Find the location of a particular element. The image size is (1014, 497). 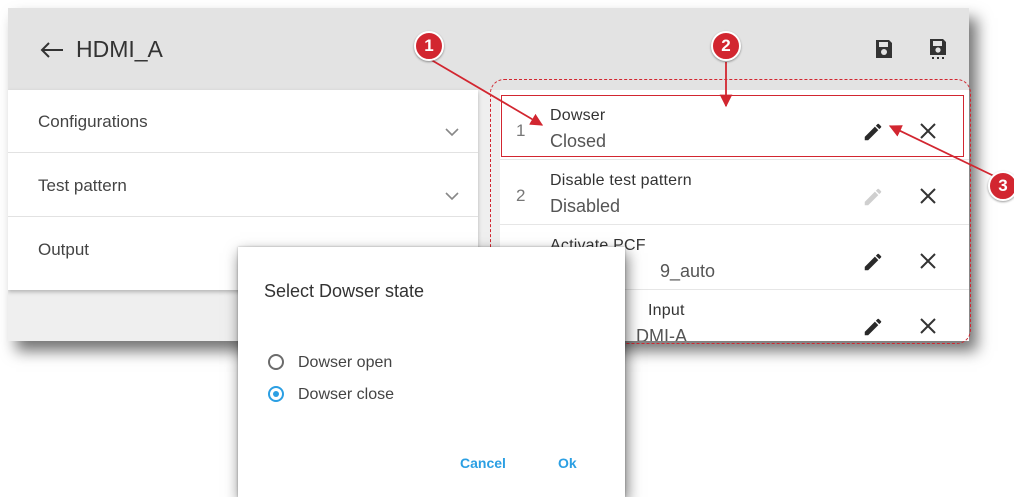

radio-button-selected is located at coordinates (276, 394).